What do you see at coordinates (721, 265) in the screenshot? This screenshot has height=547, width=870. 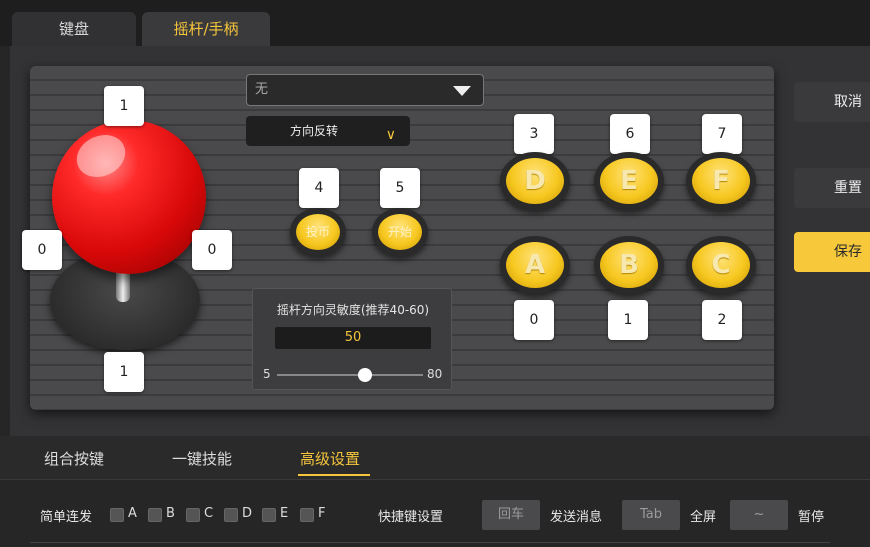 I see `button-c: C` at bounding box center [721, 265].